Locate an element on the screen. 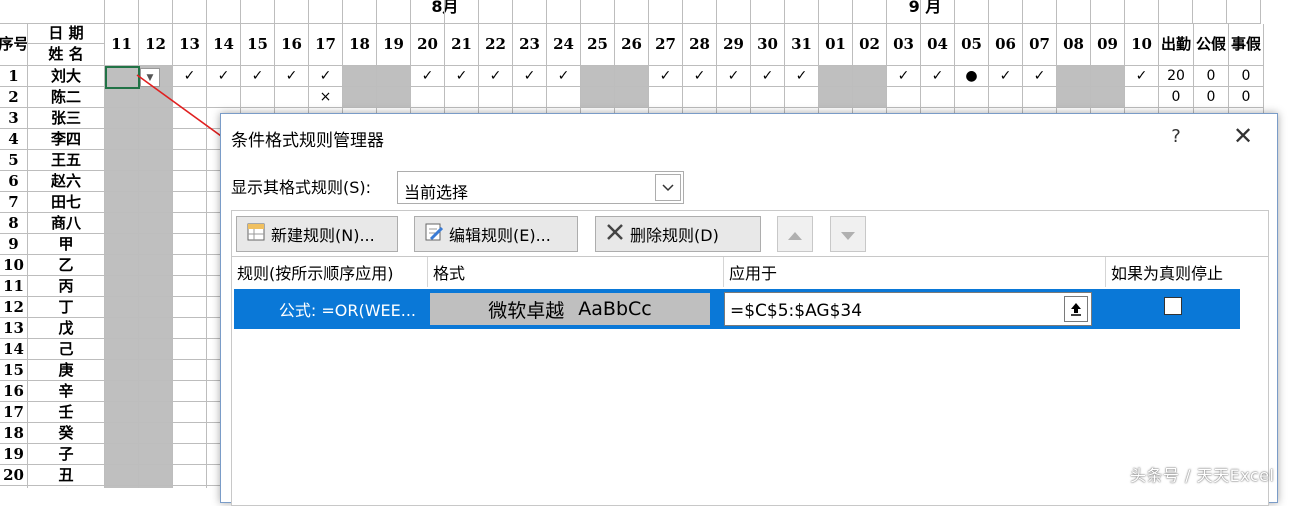 This screenshot has height=506, width=1294. summary-cell: 20 is located at coordinates (1176, 76).